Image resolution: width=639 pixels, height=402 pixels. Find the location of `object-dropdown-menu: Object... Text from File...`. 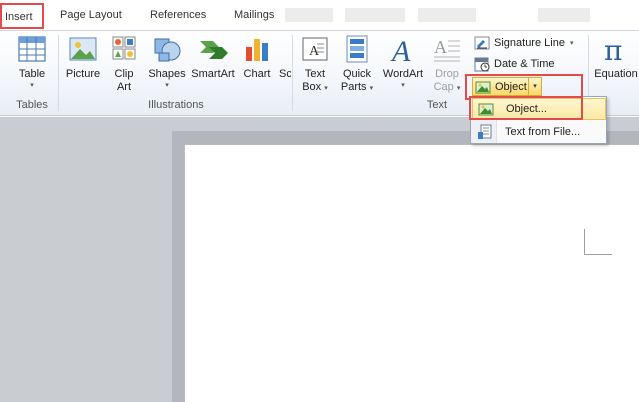

object-dropdown-menu: Object... Text from File... is located at coordinates (538, 120).